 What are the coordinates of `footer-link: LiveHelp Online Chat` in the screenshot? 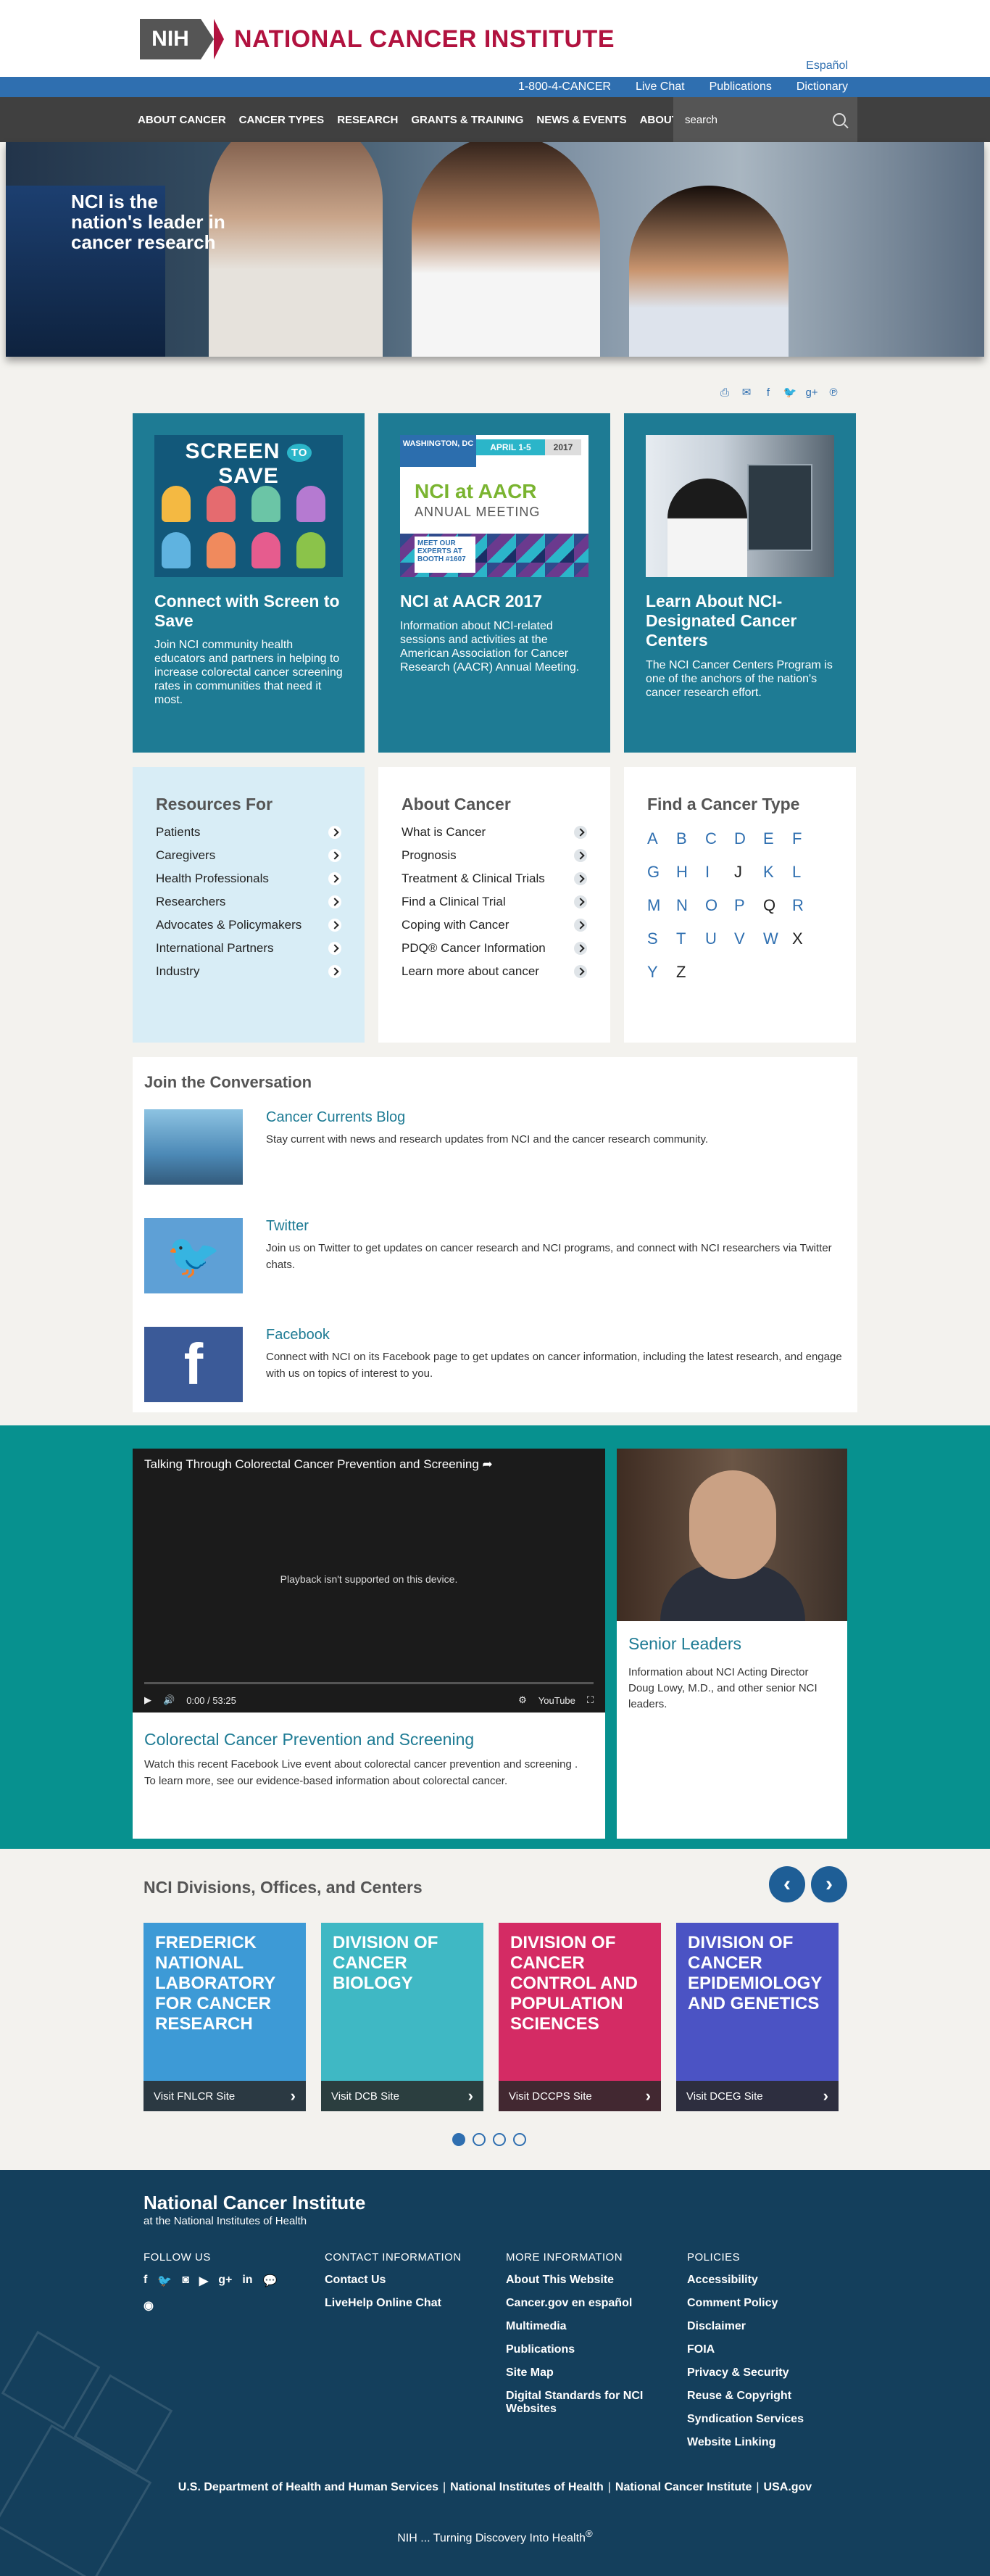 It's located at (412, 2303).